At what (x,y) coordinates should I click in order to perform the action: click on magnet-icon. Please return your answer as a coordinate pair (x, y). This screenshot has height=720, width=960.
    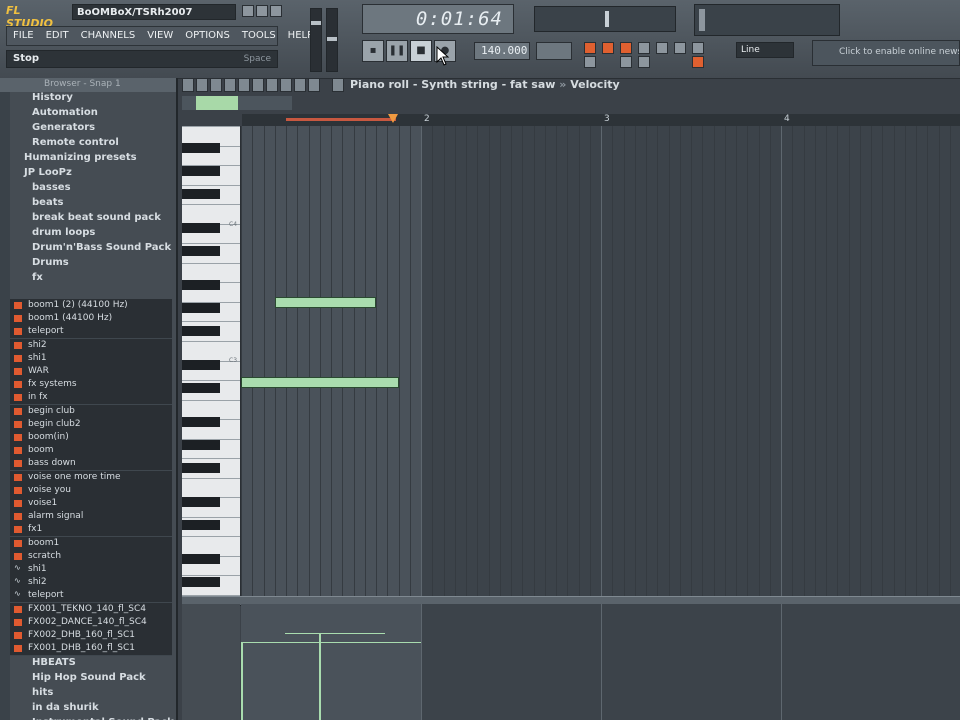
    Looking at the image, I should click on (202, 85).